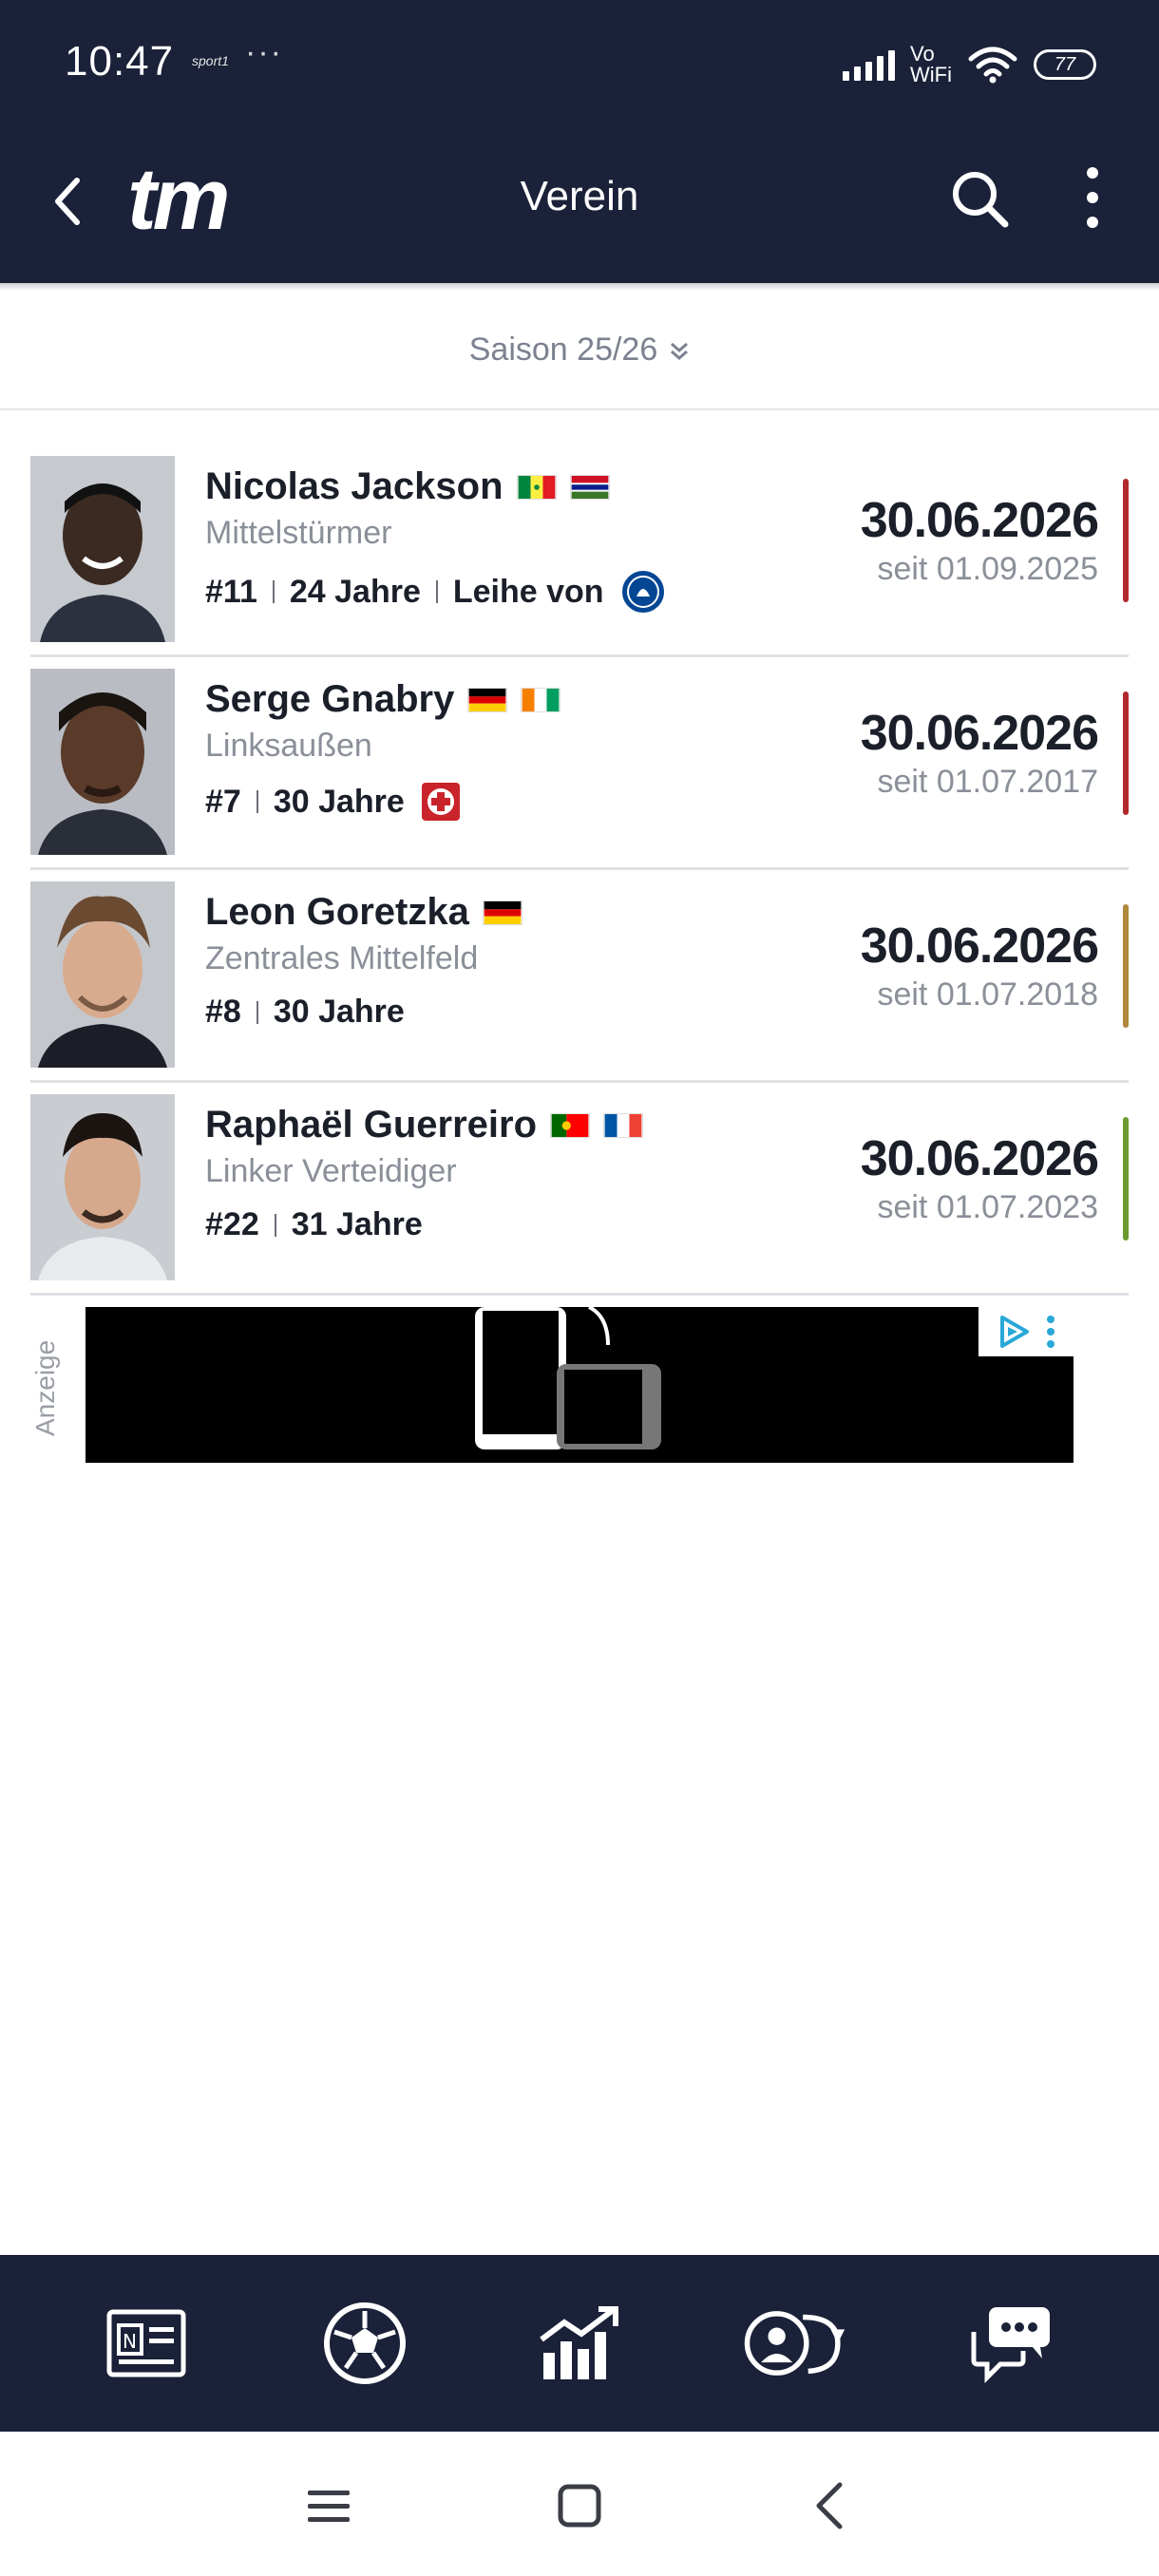 Image resolution: width=1159 pixels, height=2576 pixels. I want to click on player-meta: #8 30 Jahre, so click(305, 1012).